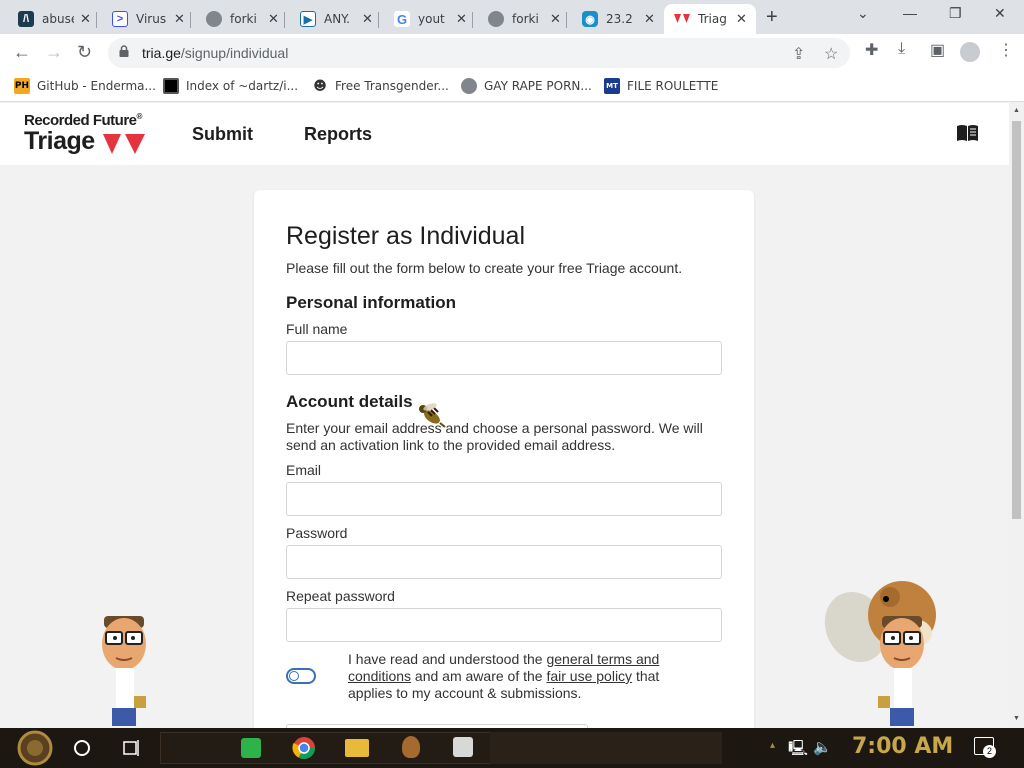 The image size is (1024, 768). I want to click on file-roulette-icon: MT, so click(612, 86).